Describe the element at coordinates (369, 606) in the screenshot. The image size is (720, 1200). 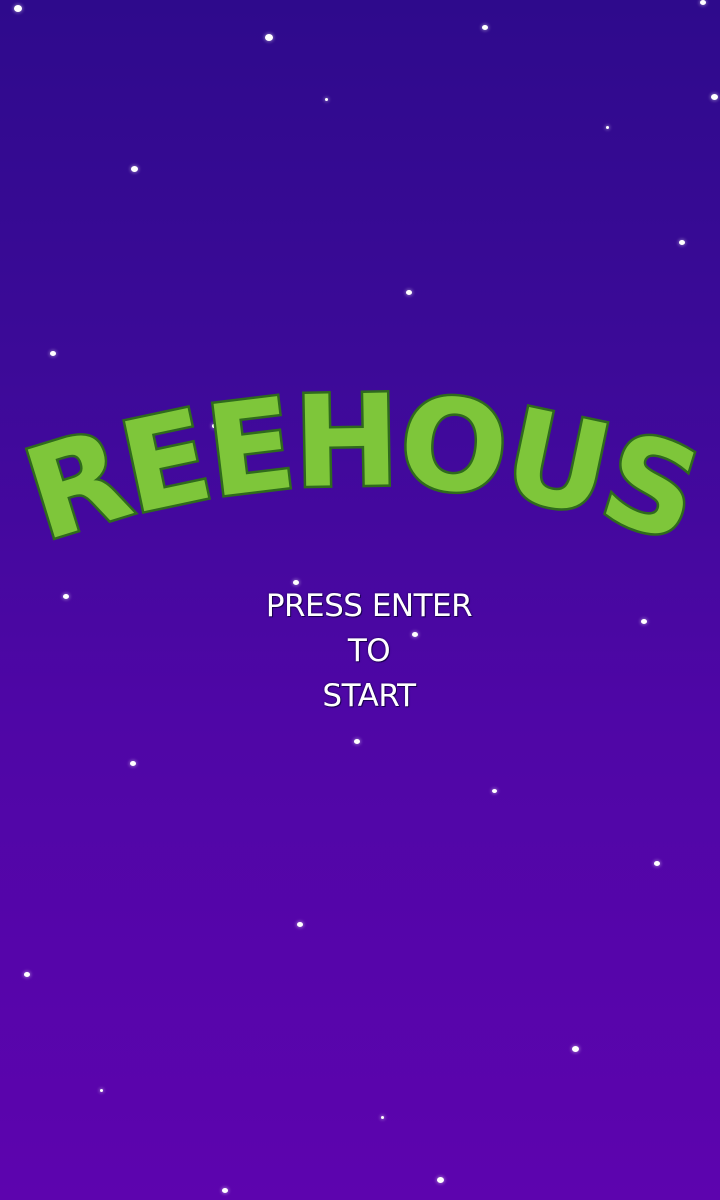
I see `prompt-line-1: PRESS ENTER` at that location.